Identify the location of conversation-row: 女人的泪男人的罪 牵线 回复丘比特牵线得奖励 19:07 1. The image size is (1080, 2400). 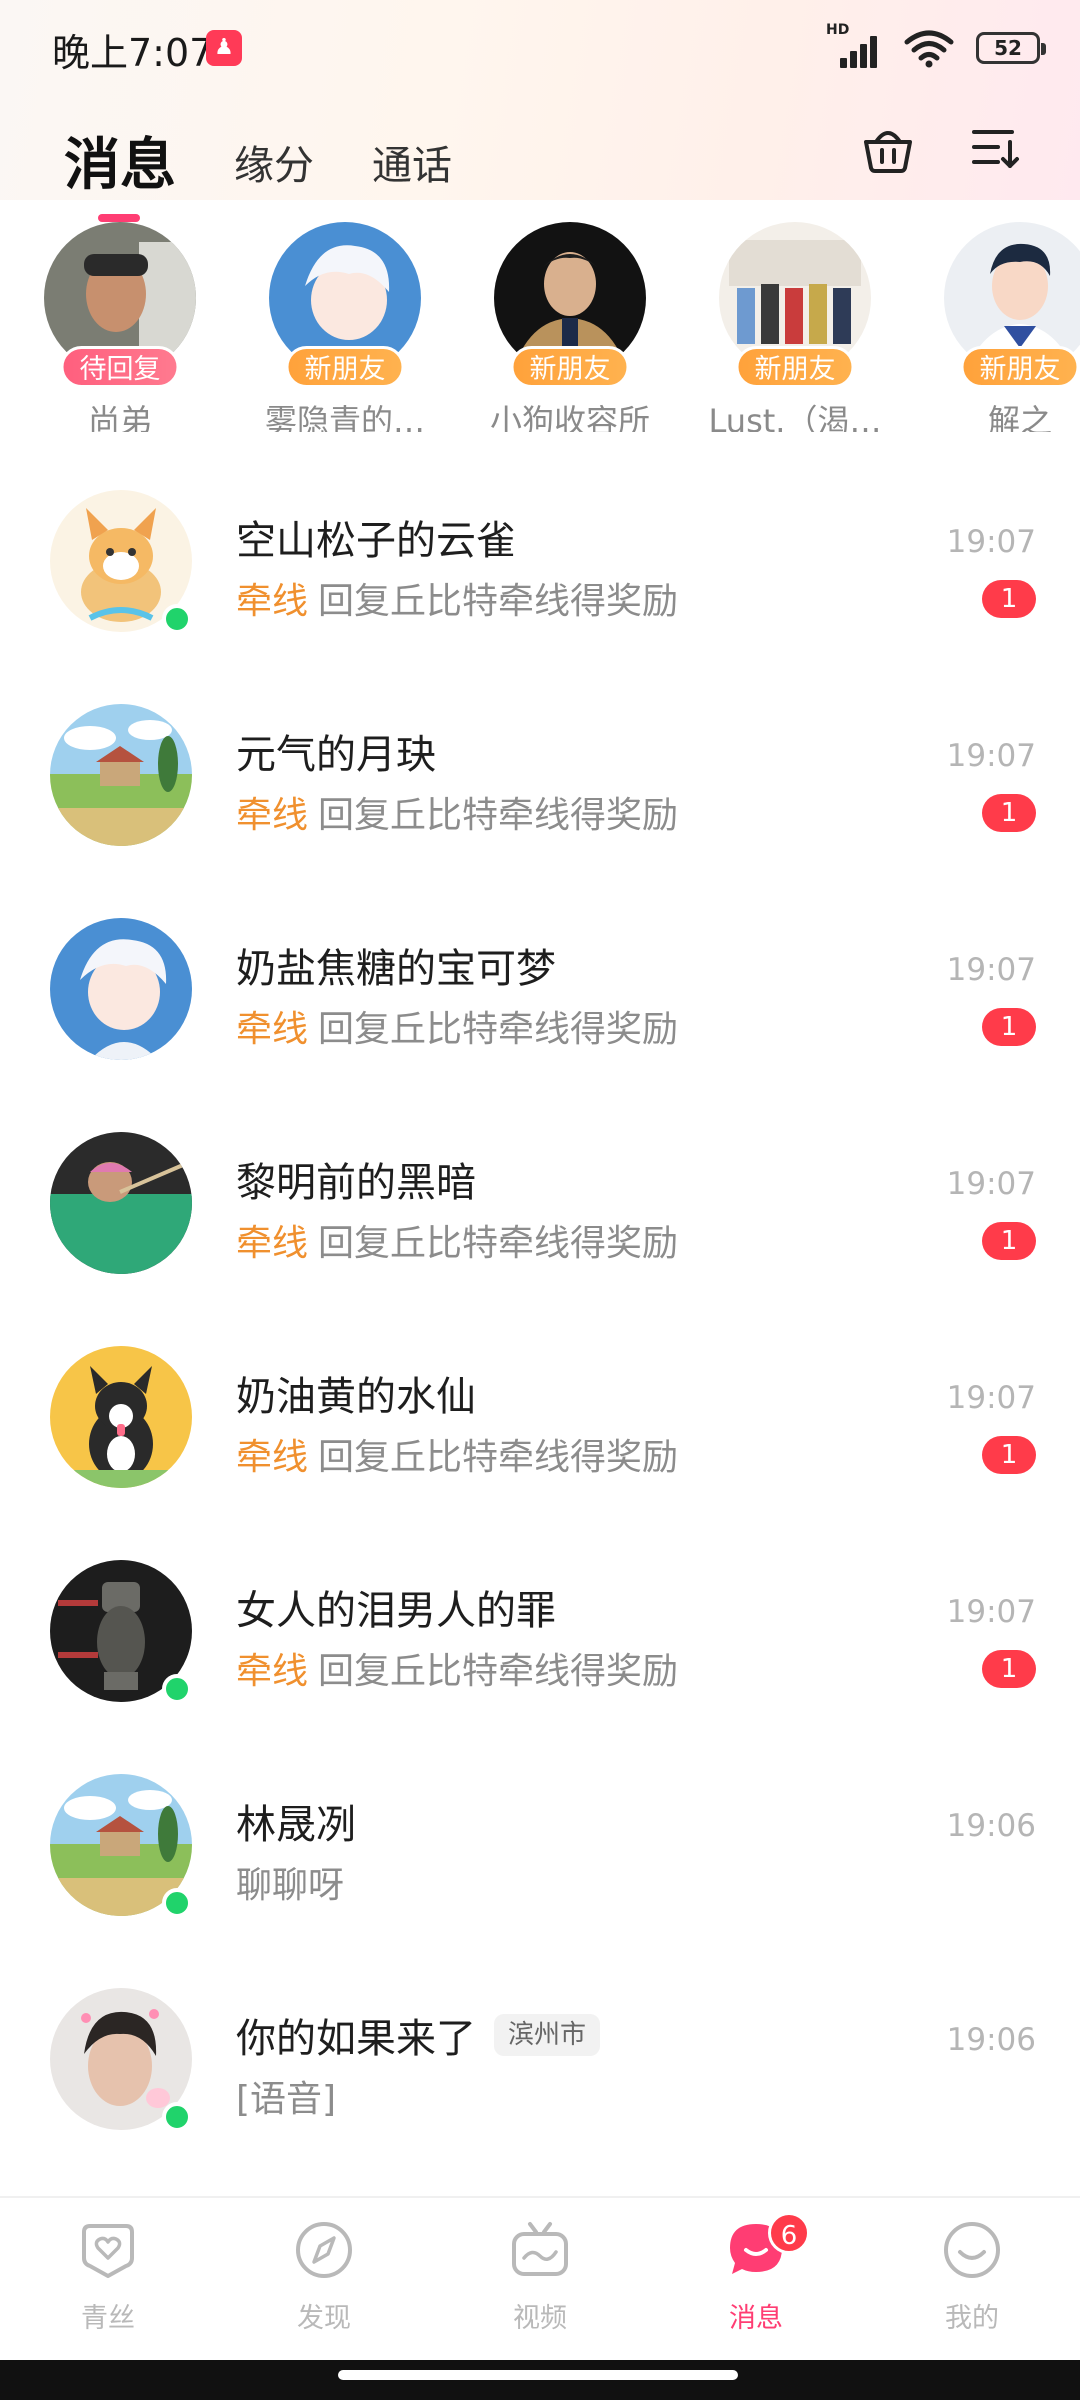
(540, 1653).